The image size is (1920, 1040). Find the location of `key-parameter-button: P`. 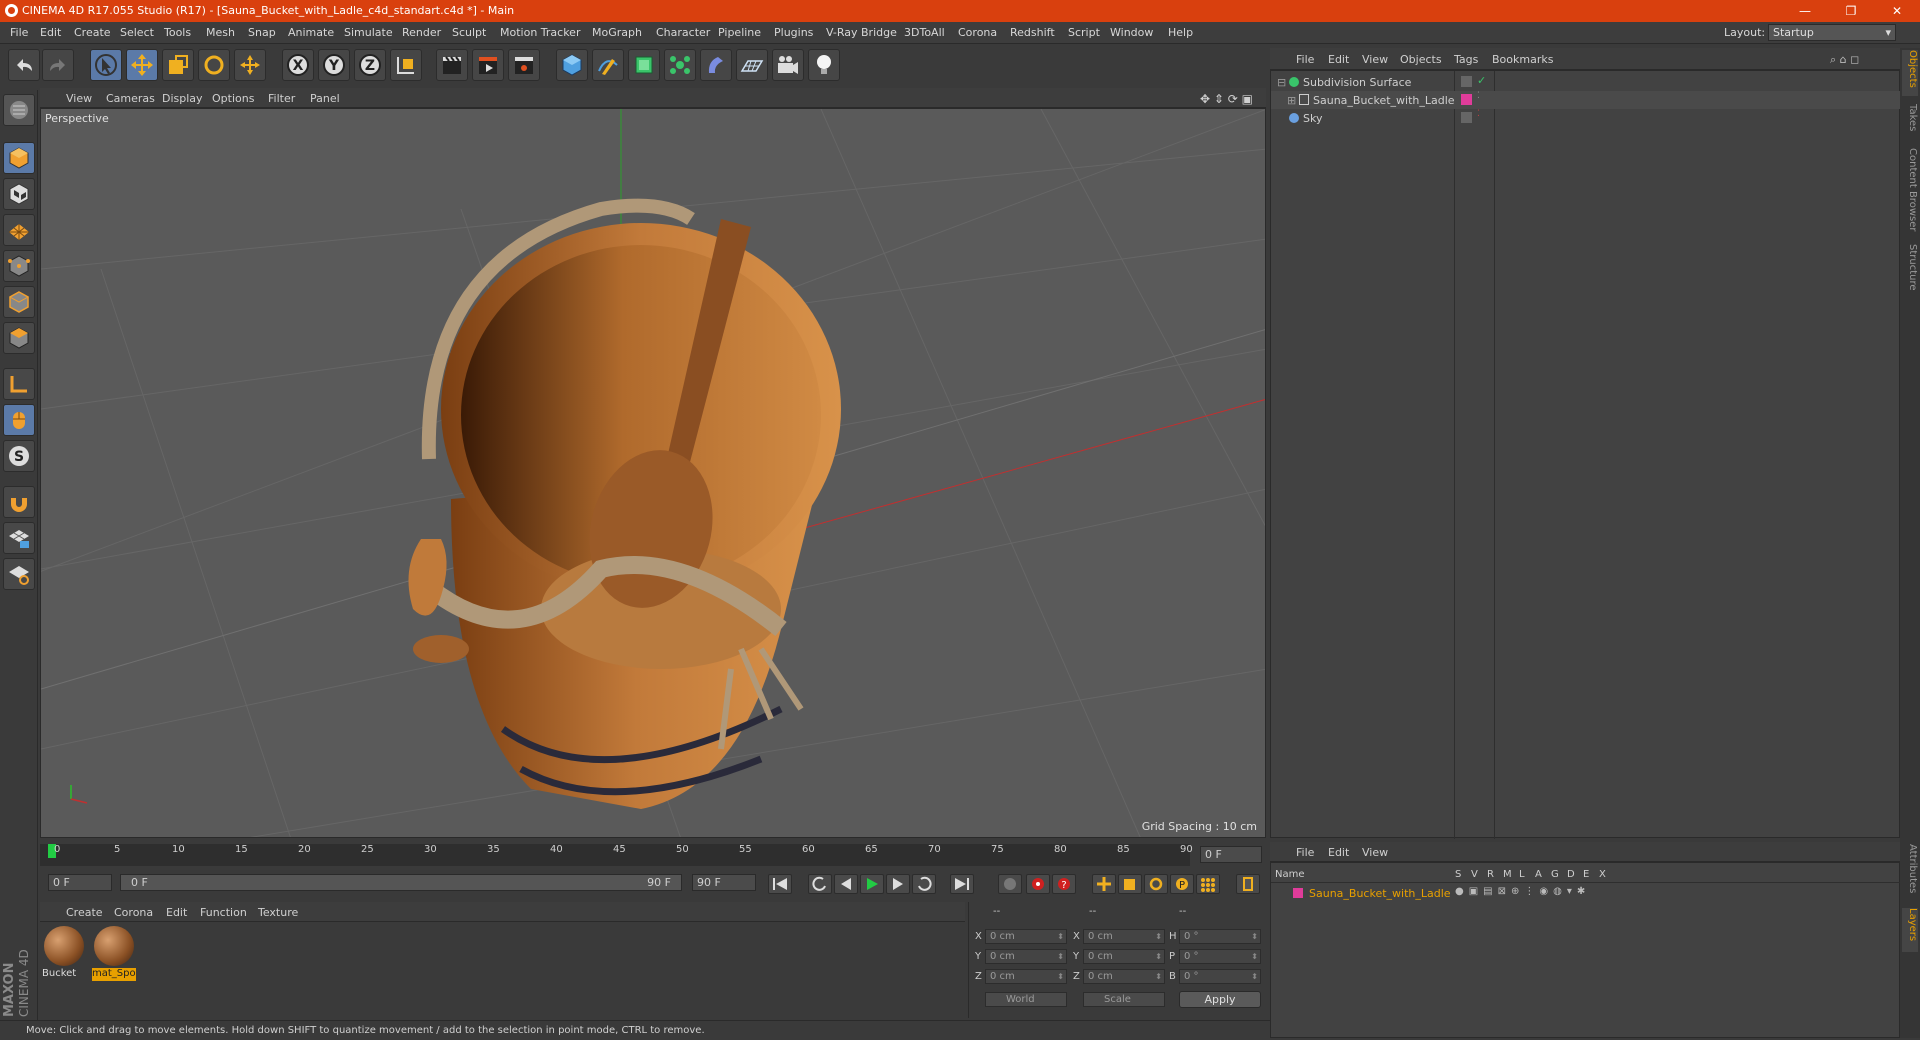

key-parameter-button: P is located at coordinates (1182, 884).